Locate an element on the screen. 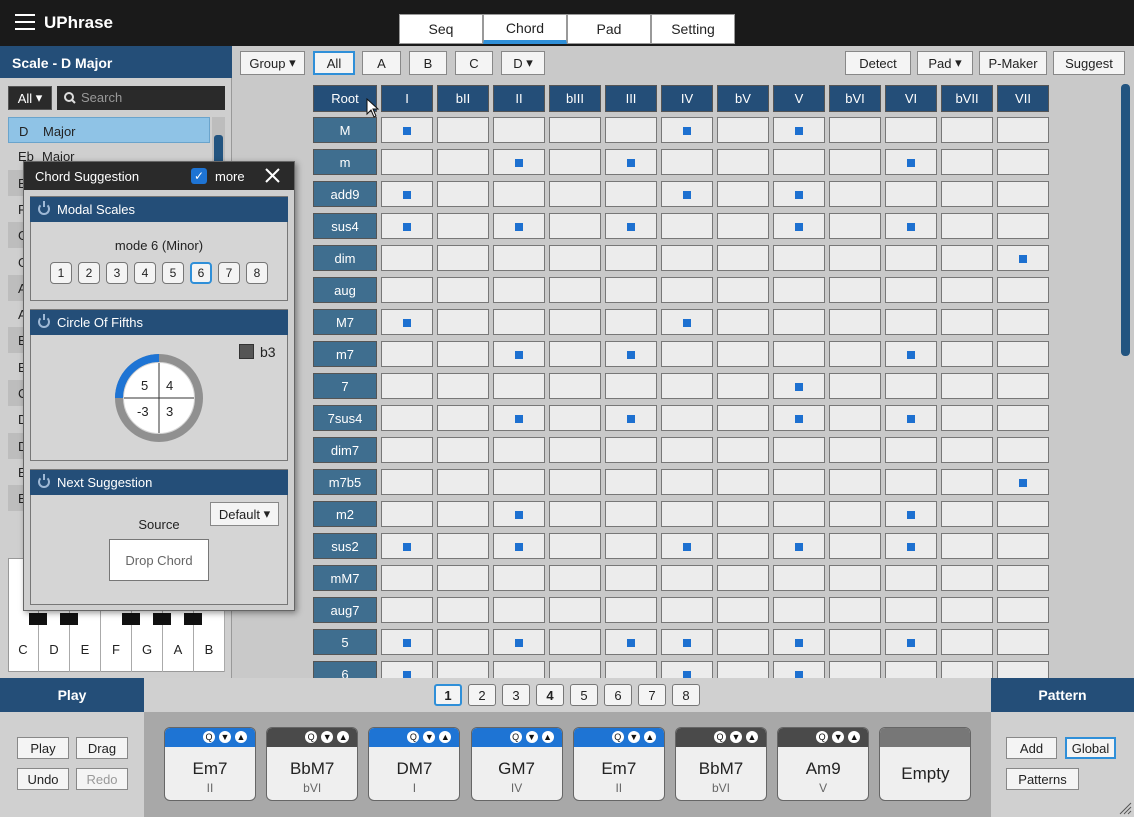 This screenshot has width=1134, height=817. suggest-button: Suggest is located at coordinates (1089, 63).